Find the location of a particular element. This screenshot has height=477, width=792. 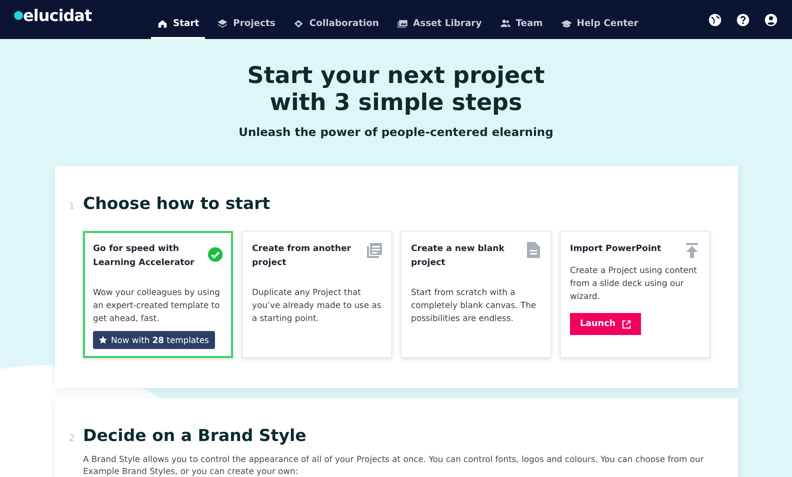

diamond-icon is located at coordinates (298, 23).